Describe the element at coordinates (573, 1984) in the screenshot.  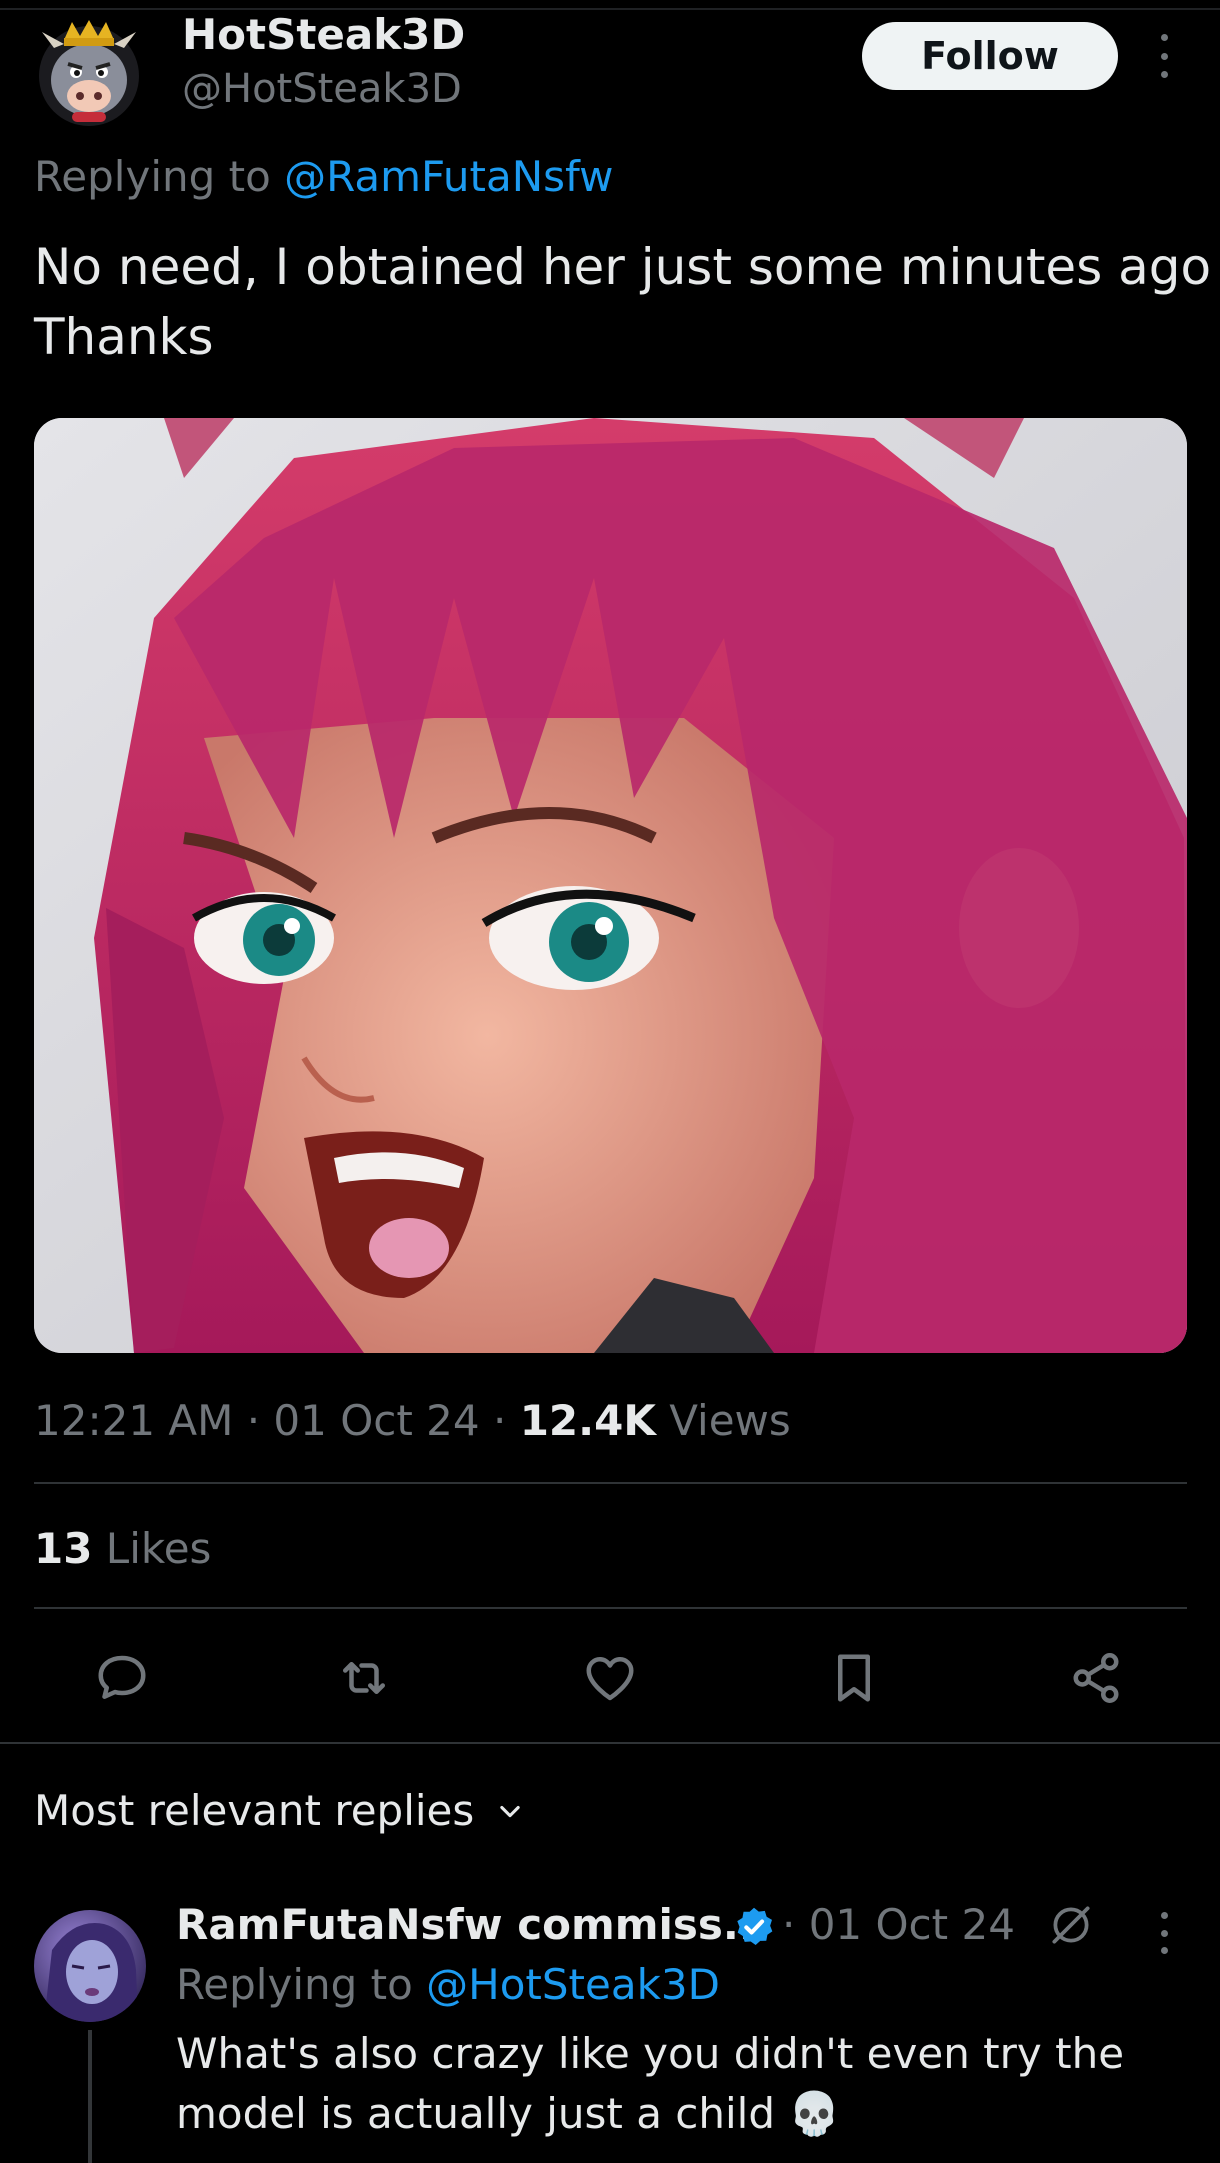
I see `reply-replying-mention-link: @HotSteak3D` at that location.